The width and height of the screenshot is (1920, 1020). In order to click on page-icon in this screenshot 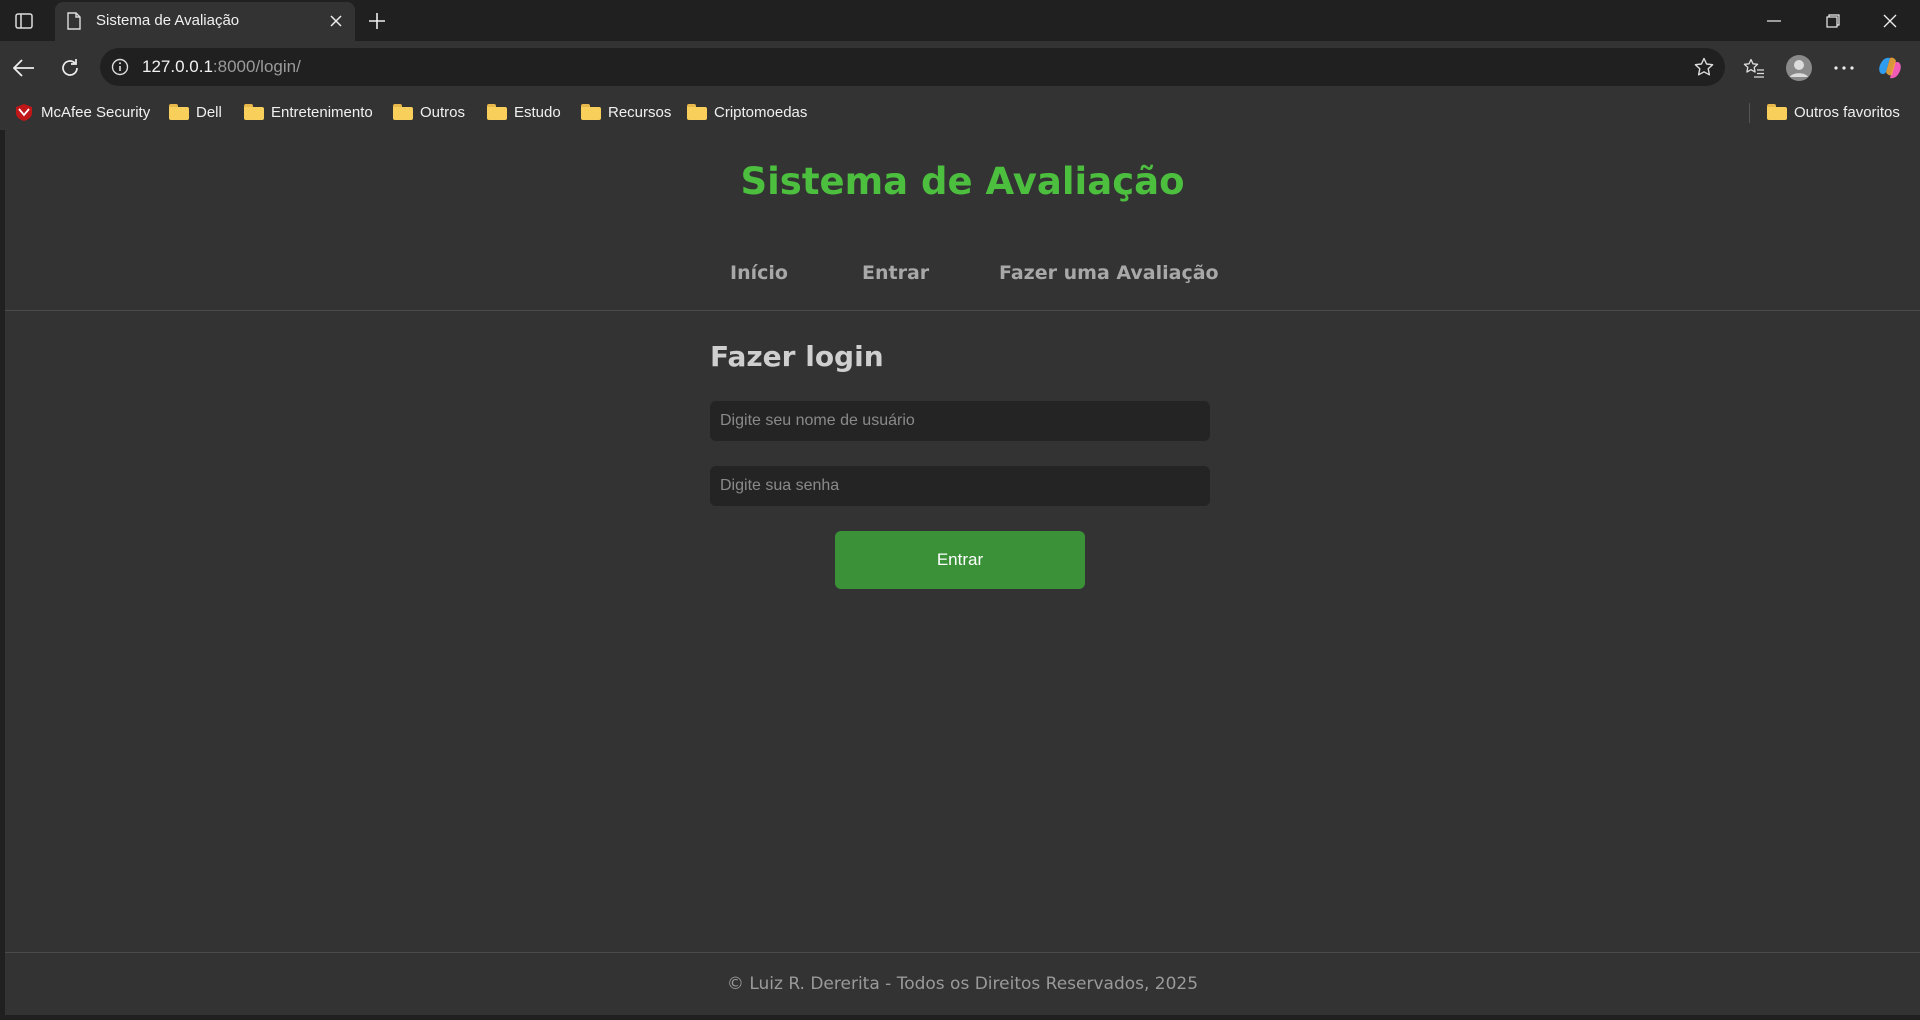, I will do `click(75, 21)`.